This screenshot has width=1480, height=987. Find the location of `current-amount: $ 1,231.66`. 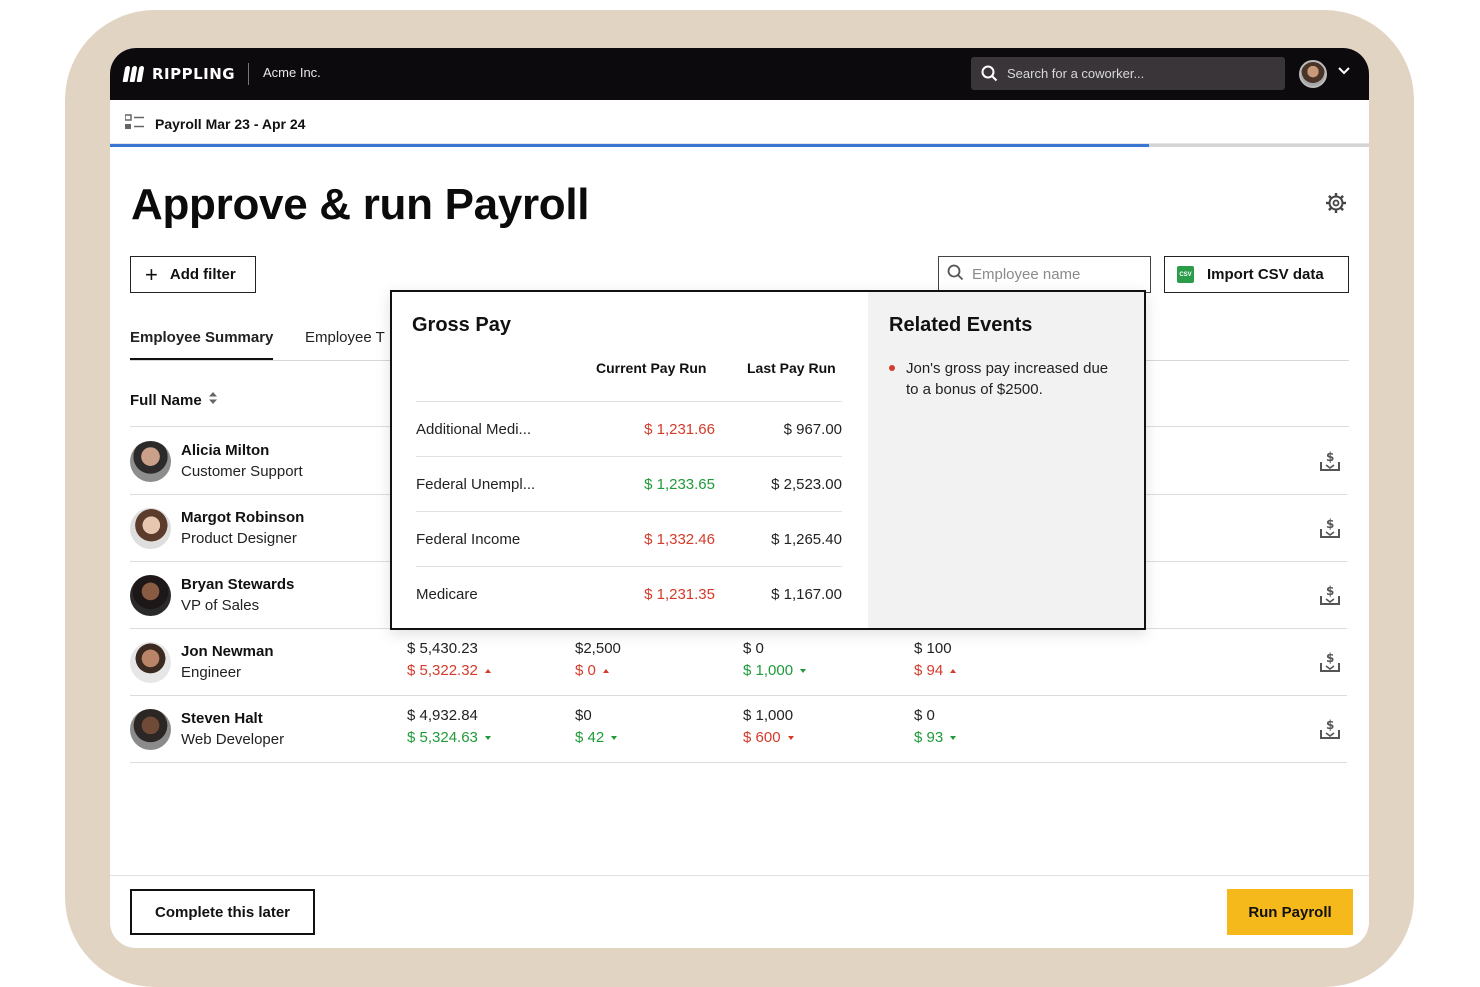

current-amount: $ 1,231.66 is located at coordinates (679, 429).